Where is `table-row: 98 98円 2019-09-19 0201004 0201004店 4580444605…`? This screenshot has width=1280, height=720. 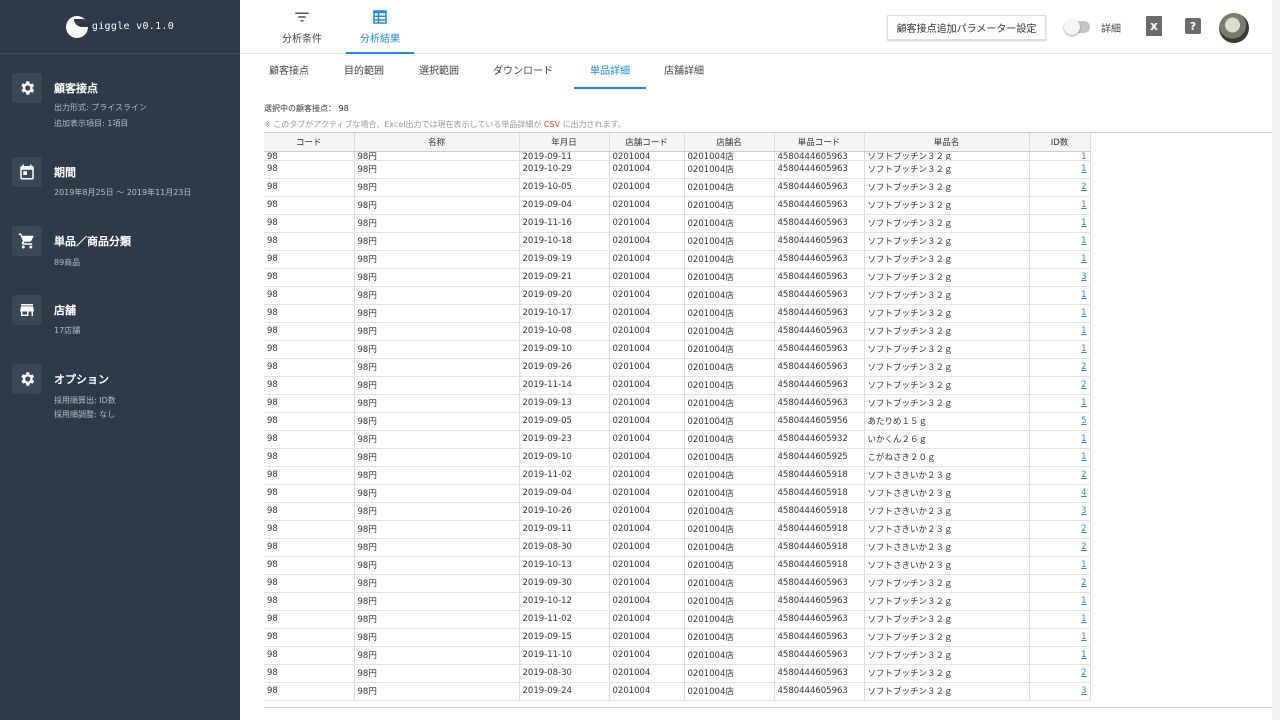
table-row: 98 98円 2019-09-19 0201004 0201004店 4580444605… is located at coordinates (677, 259).